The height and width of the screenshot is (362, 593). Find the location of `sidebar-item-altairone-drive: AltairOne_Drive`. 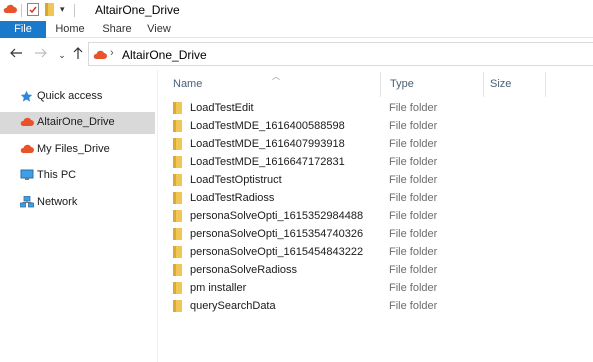

sidebar-item-altairone-drive: AltairOne_Drive is located at coordinates (77, 123).